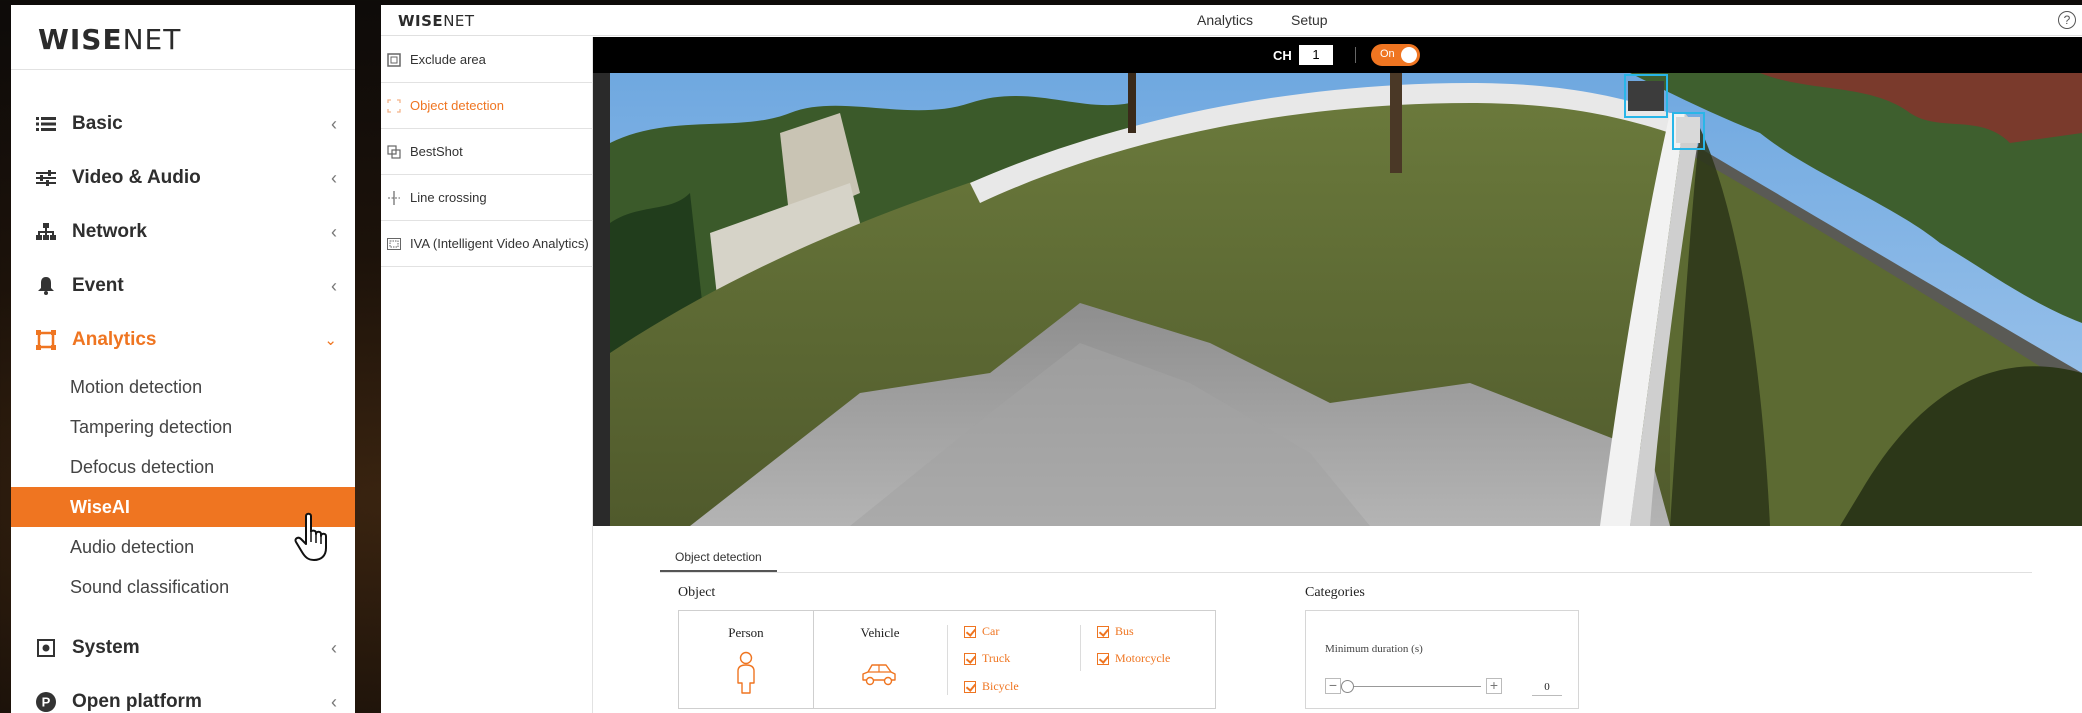 This screenshot has height=713, width=2082. I want to click on categories-box: Minimum duration (s) − + 0, so click(1442, 659).